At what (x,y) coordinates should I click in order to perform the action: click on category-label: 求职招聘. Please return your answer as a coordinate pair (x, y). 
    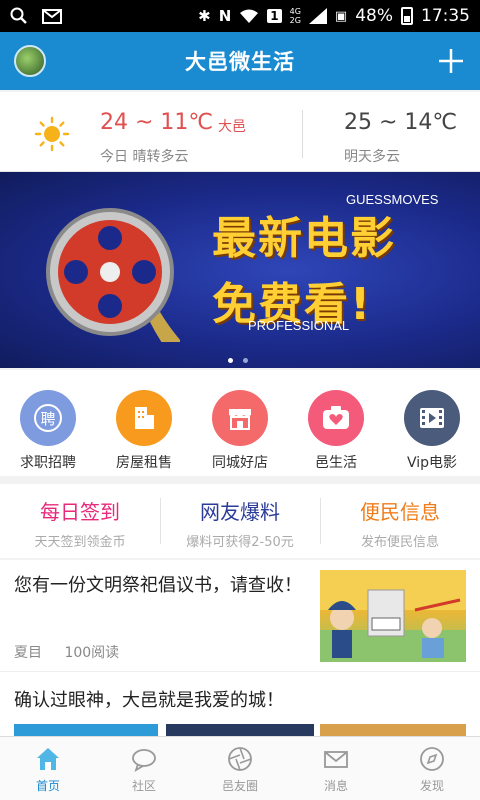
    Looking at the image, I should click on (48, 463).